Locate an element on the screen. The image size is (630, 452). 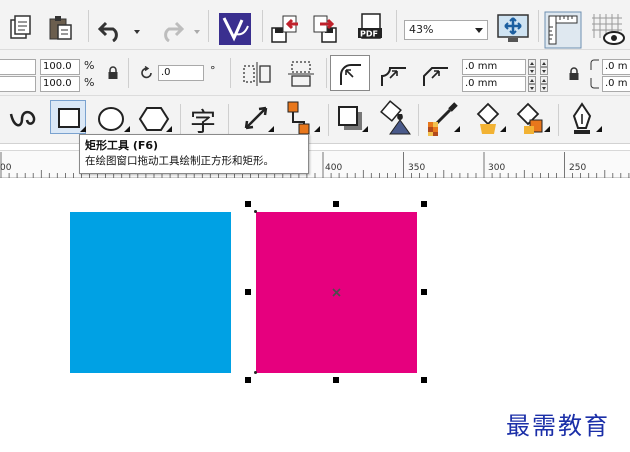
transparency-tool-icon is located at coordinates (395, 118).